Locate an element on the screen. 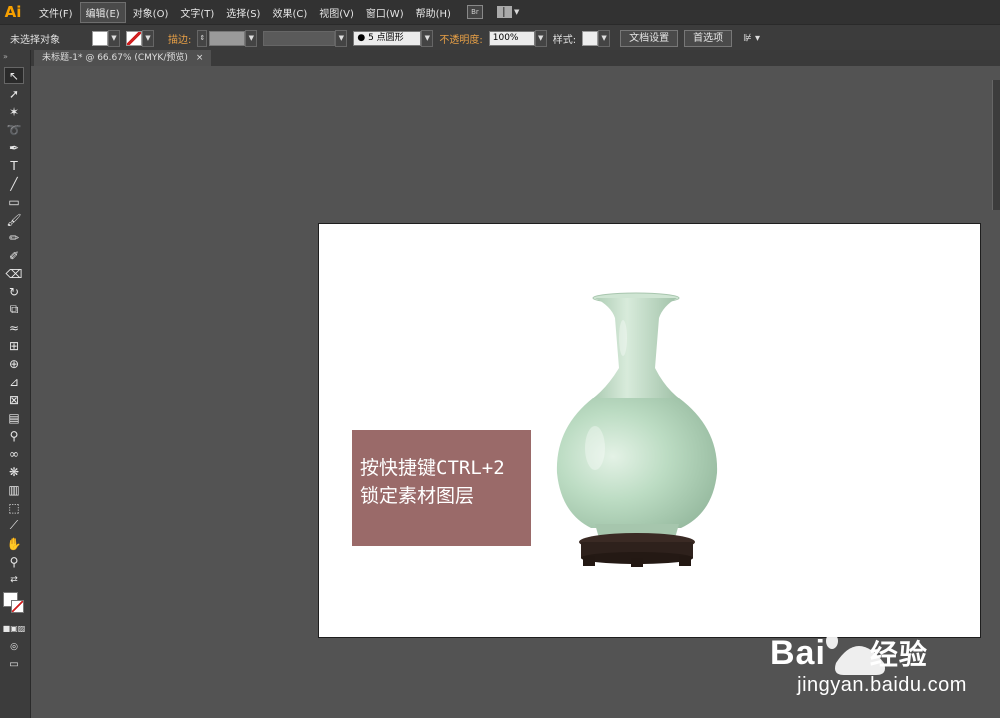 The image size is (1000, 718). magic-wand-tool-icon: ✶ is located at coordinates (14, 111).